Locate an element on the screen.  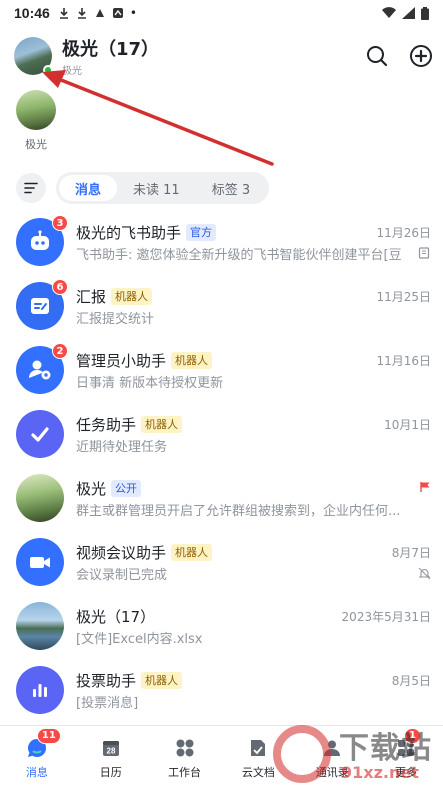
report-icon: 6 is located at coordinates (42, 304).